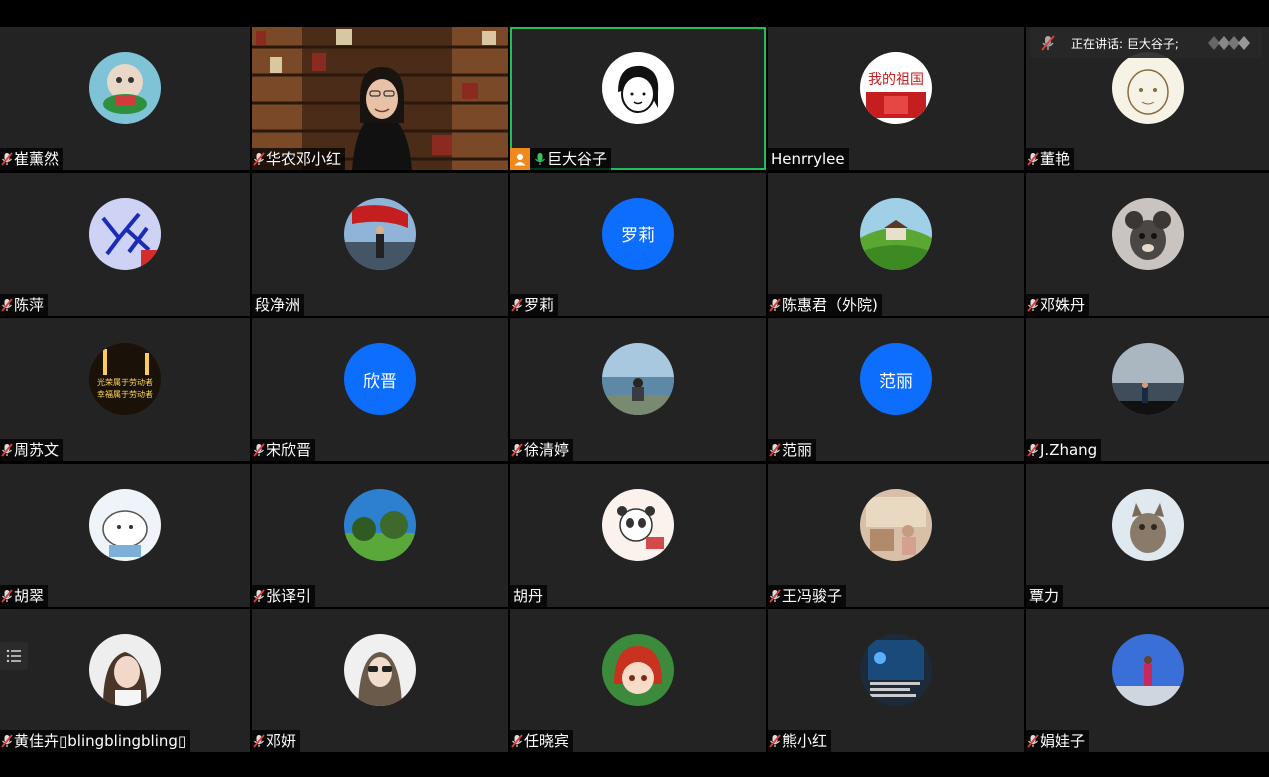  I want to click on cat-photo-avatar, so click(1147, 524).